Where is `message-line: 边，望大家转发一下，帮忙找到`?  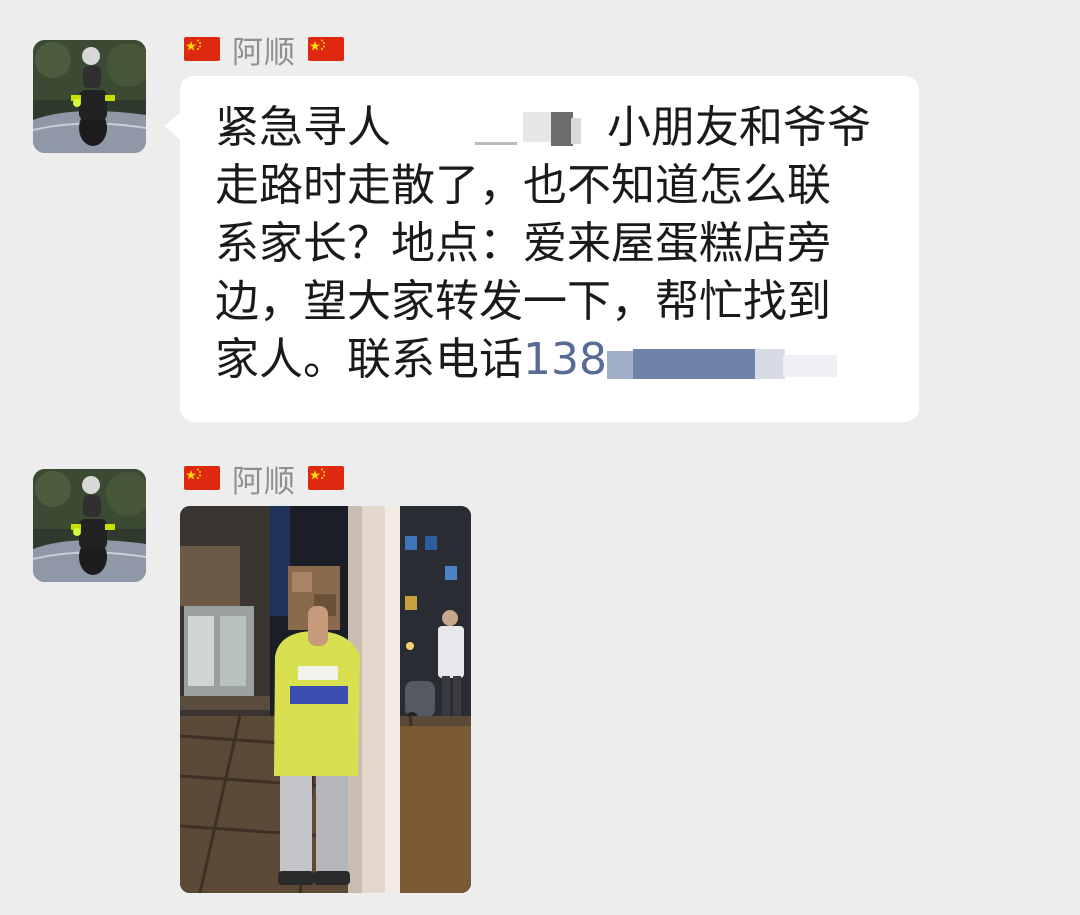 message-line: 边，望大家转发一下，帮忙找到 is located at coordinates (523, 301).